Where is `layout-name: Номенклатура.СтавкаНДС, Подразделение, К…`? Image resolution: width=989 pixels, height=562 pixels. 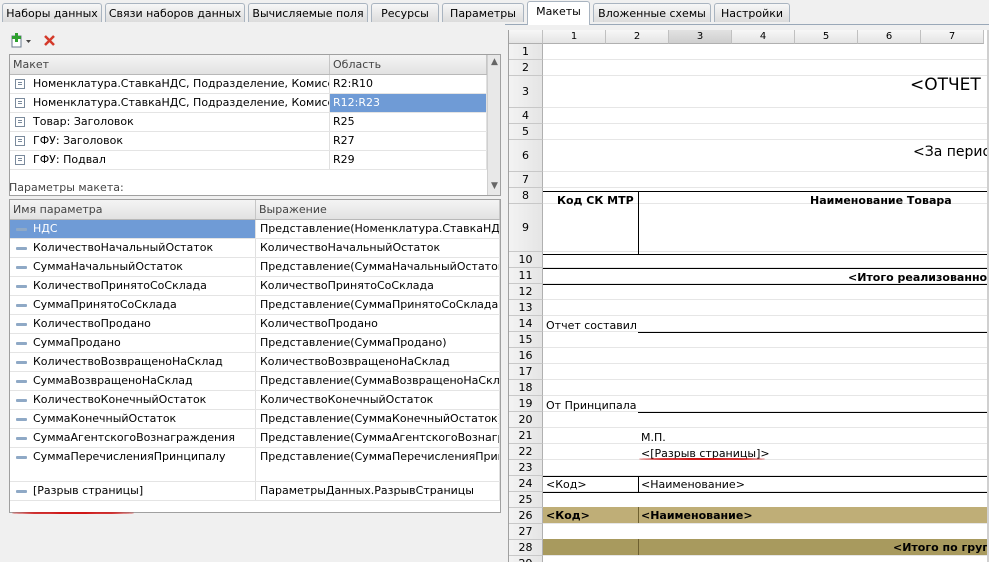 layout-name: Номенклатура.СтавкаНДС, Подразделение, К… is located at coordinates (180, 103).